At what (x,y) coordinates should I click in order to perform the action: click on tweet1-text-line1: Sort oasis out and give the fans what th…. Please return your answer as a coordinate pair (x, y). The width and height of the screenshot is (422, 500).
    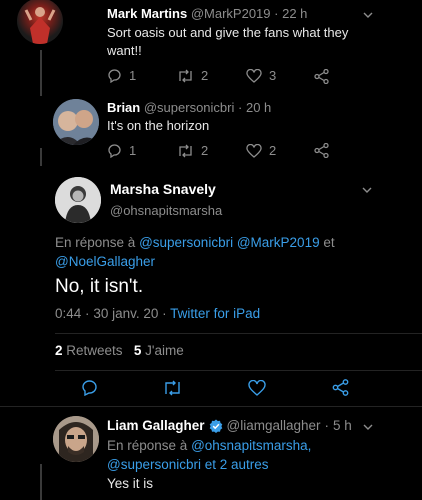
    Looking at the image, I should click on (228, 32).